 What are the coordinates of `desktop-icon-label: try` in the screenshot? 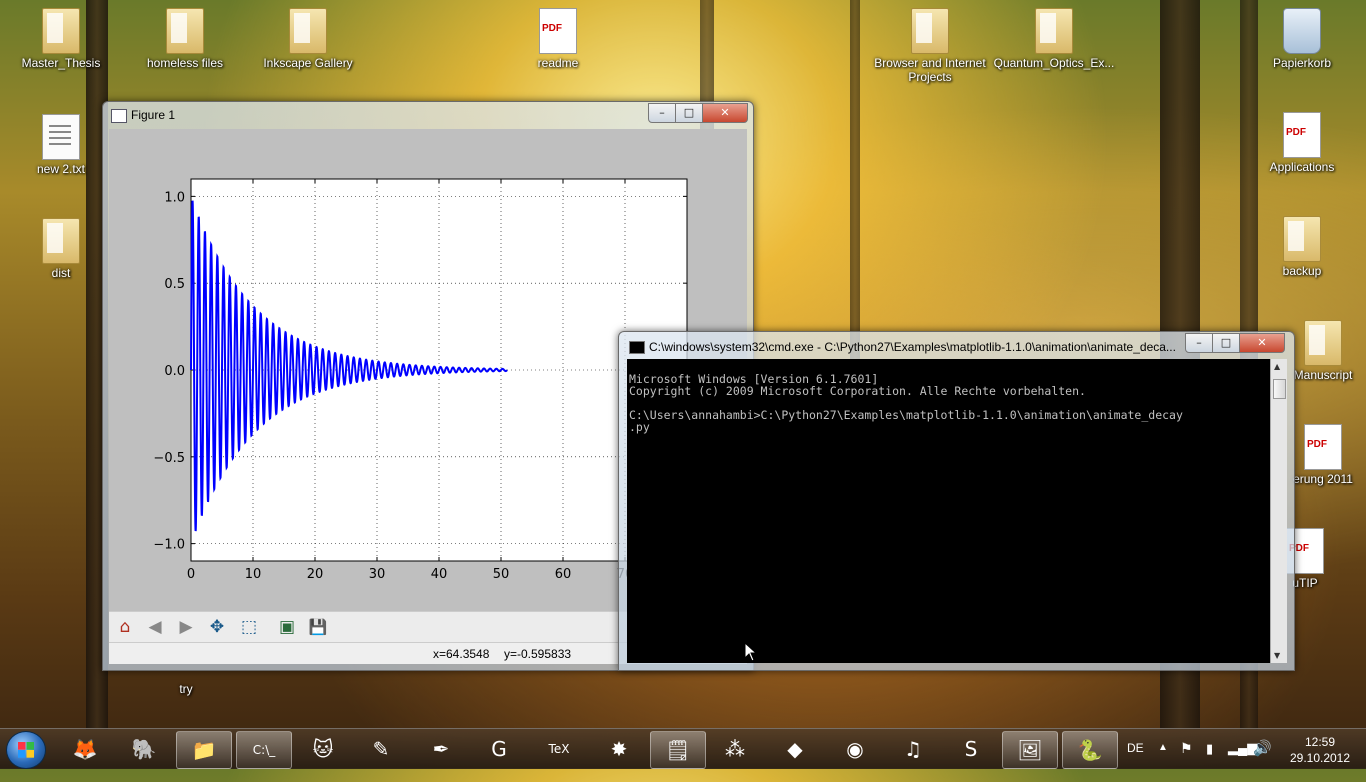 It's located at (186, 689).